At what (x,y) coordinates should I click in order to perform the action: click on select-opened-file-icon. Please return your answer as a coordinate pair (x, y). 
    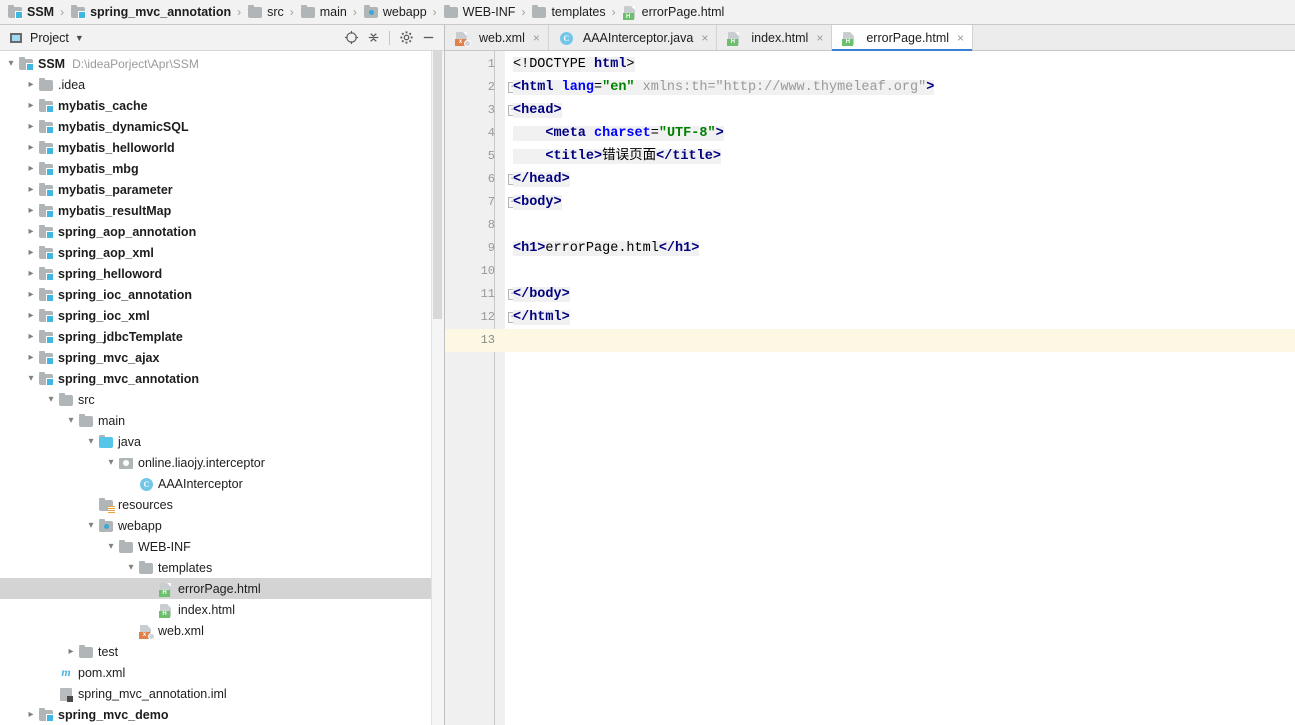
    Looking at the image, I should click on (351, 38).